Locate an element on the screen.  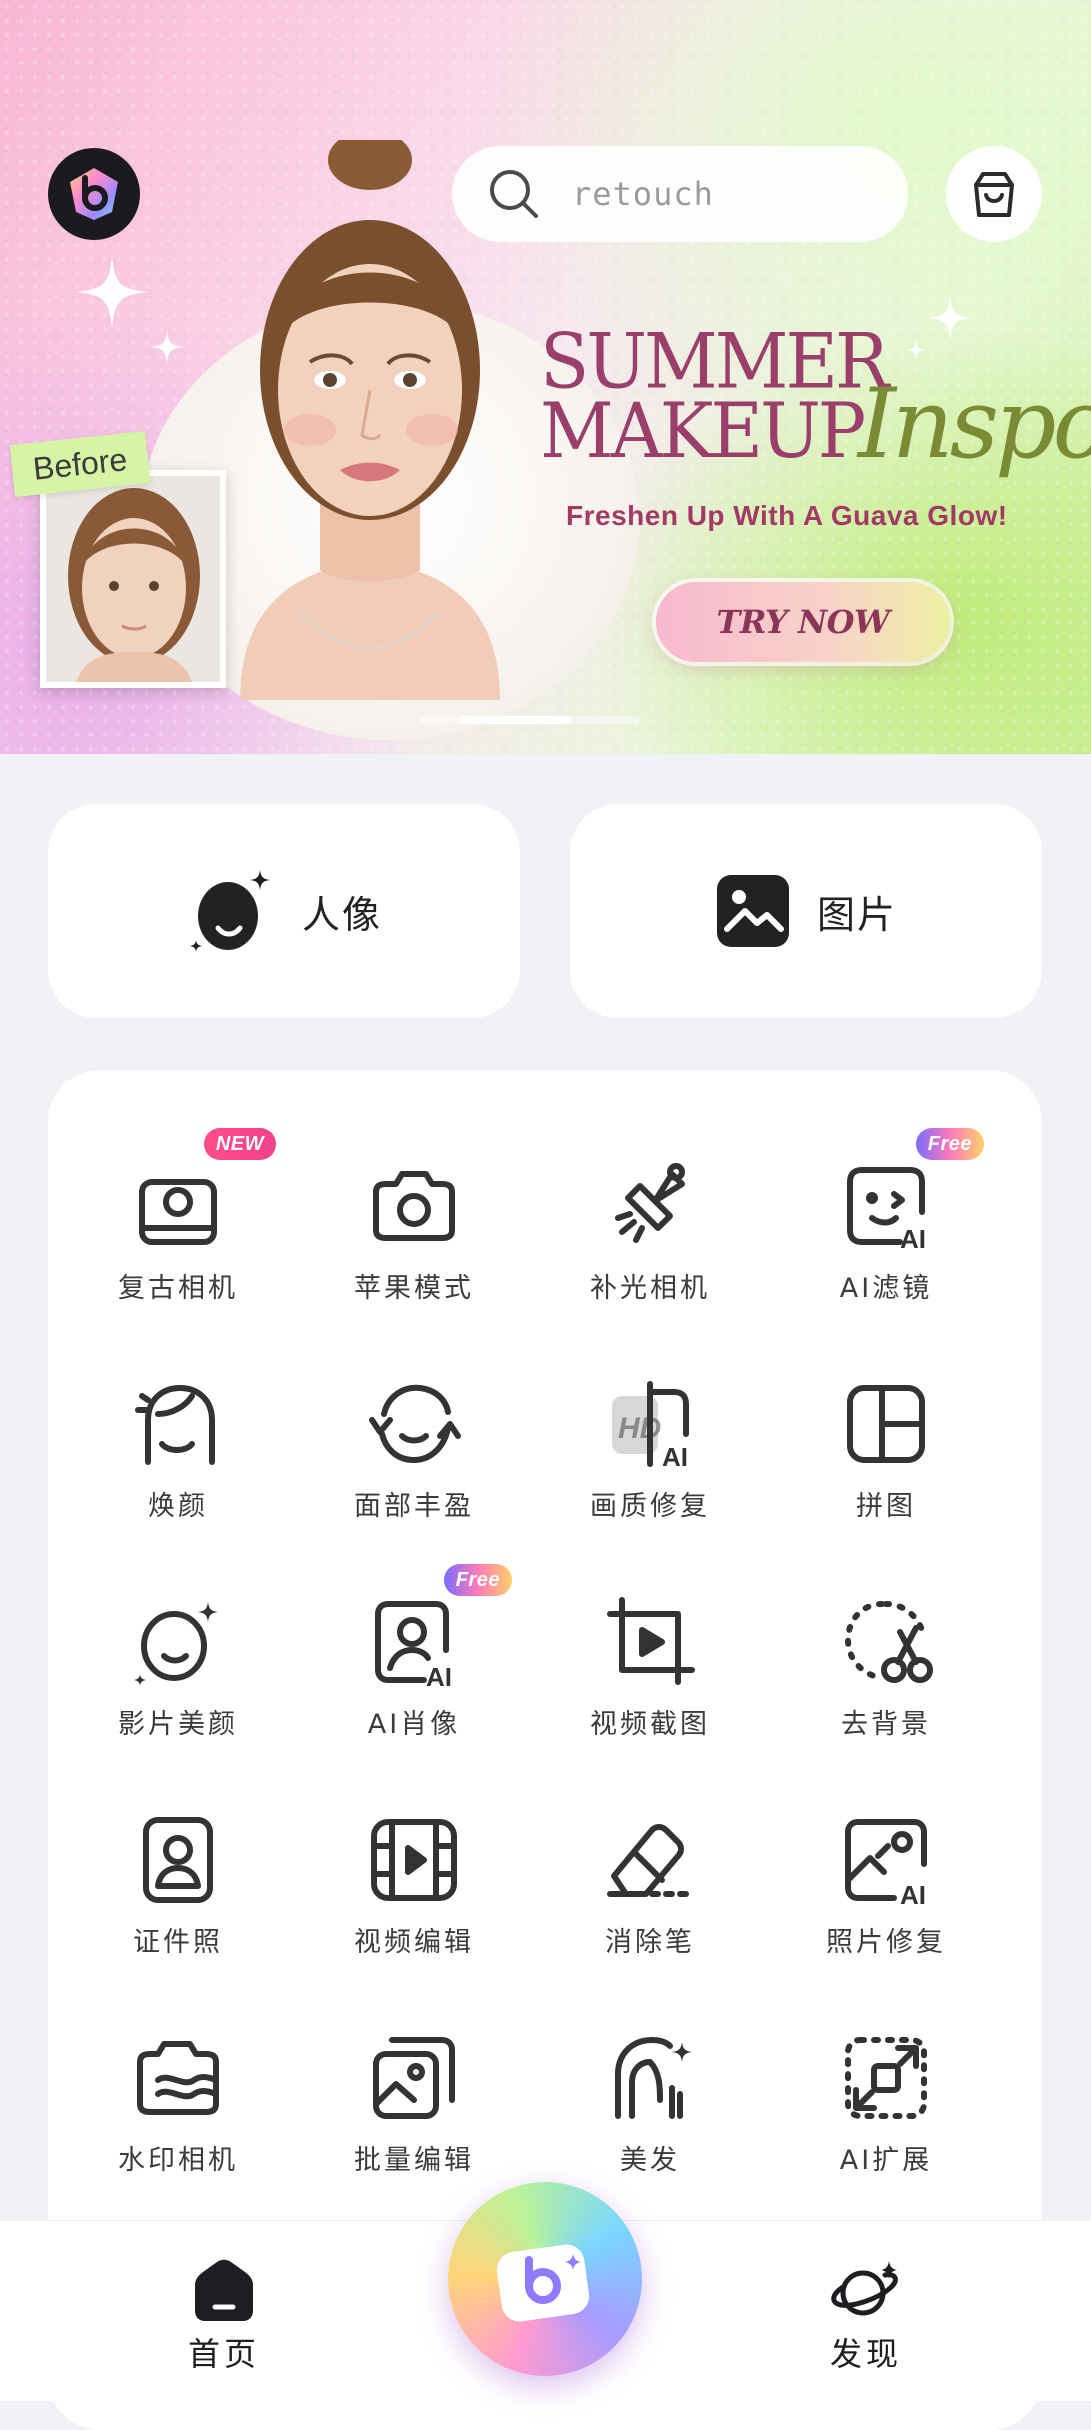
tool-label: 照片修复 is located at coordinates (886, 1942).